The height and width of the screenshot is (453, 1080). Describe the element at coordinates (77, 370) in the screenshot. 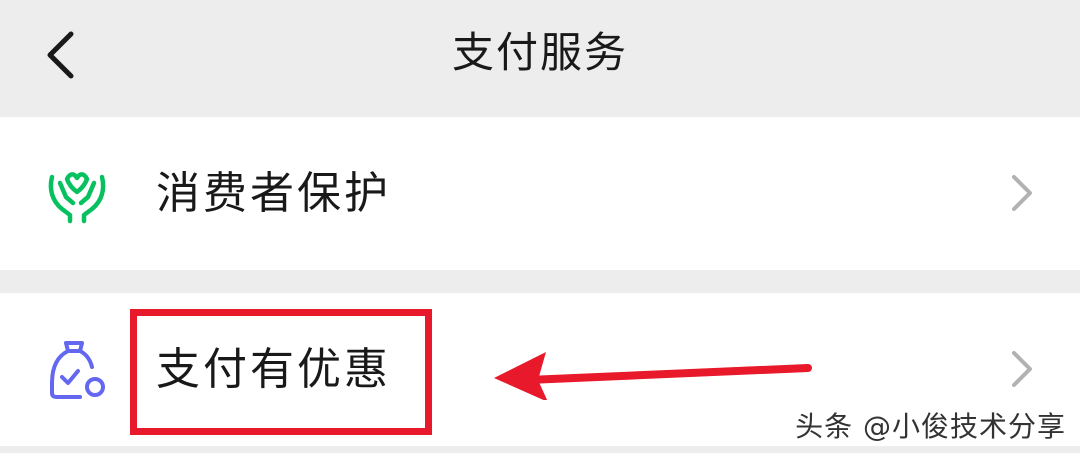

I see `discount-bag-icon` at that location.